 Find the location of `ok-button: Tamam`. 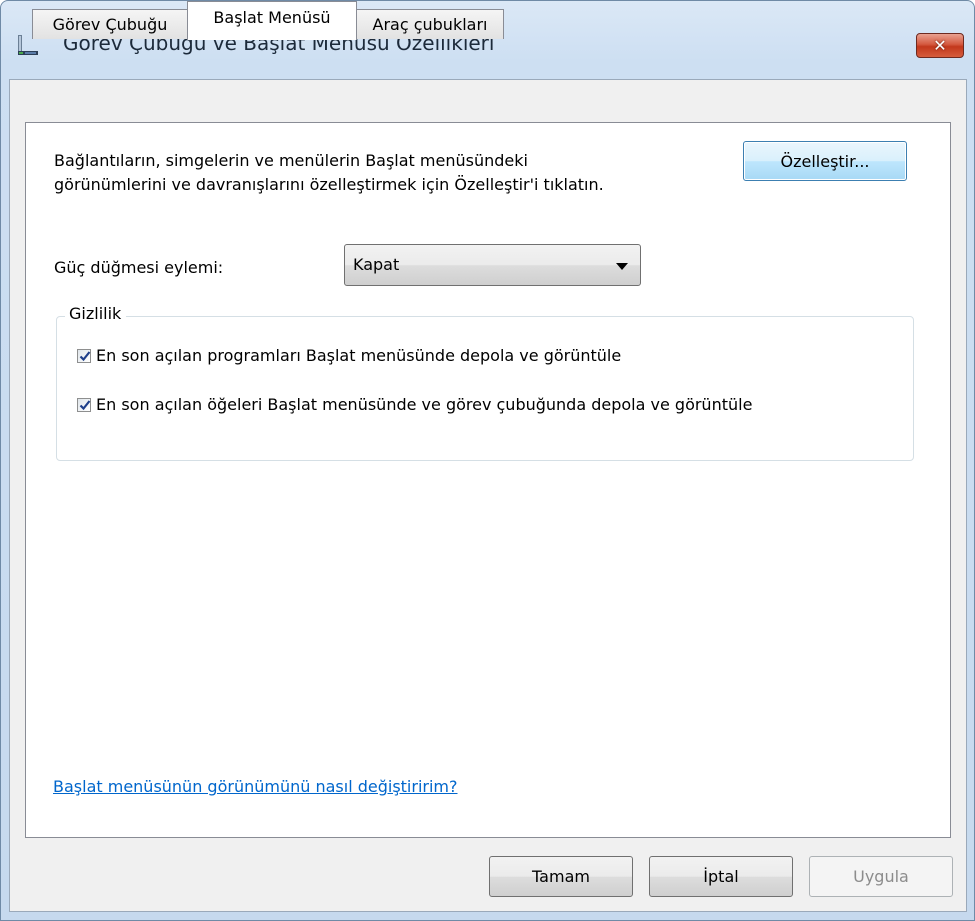

ok-button: Tamam is located at coordinates (561, 876).